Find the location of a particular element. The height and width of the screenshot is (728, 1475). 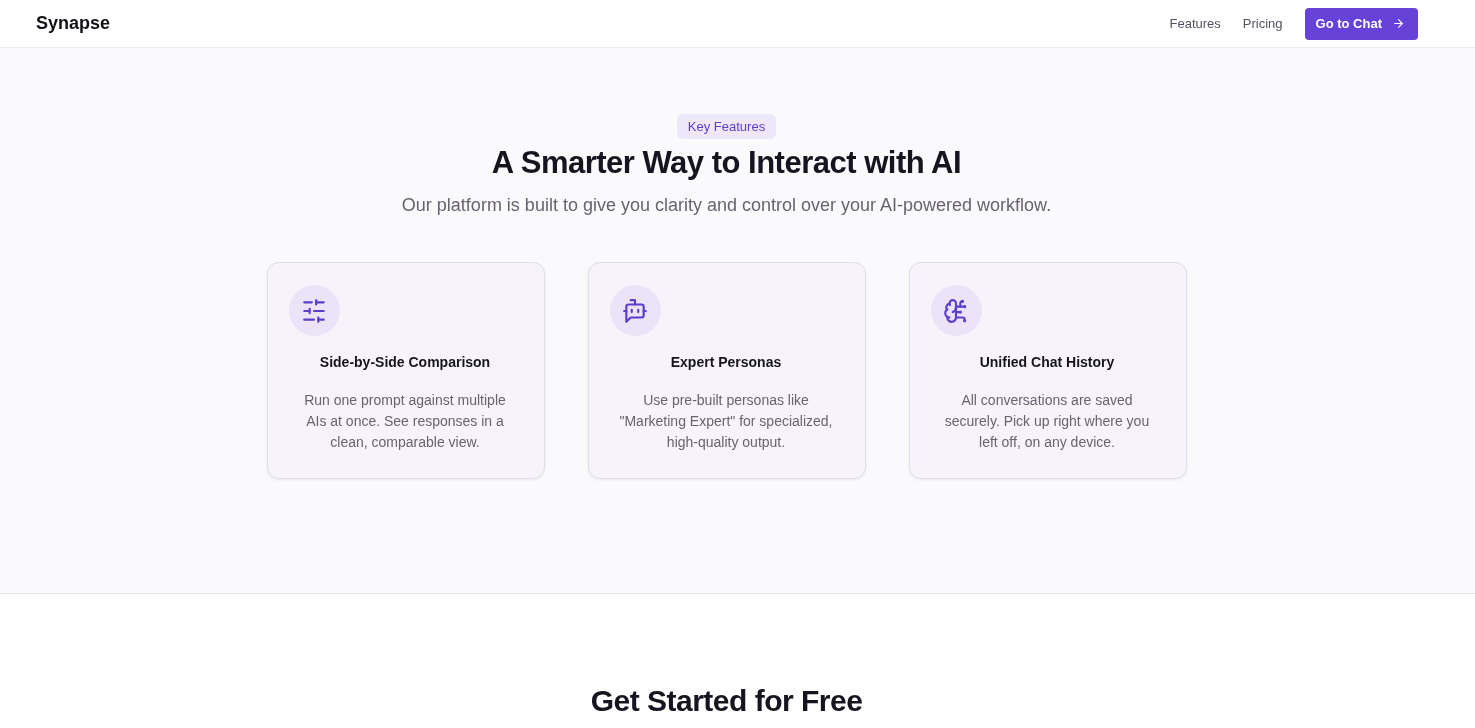

section-badge: Key Features is located at coordinates (726, 126).